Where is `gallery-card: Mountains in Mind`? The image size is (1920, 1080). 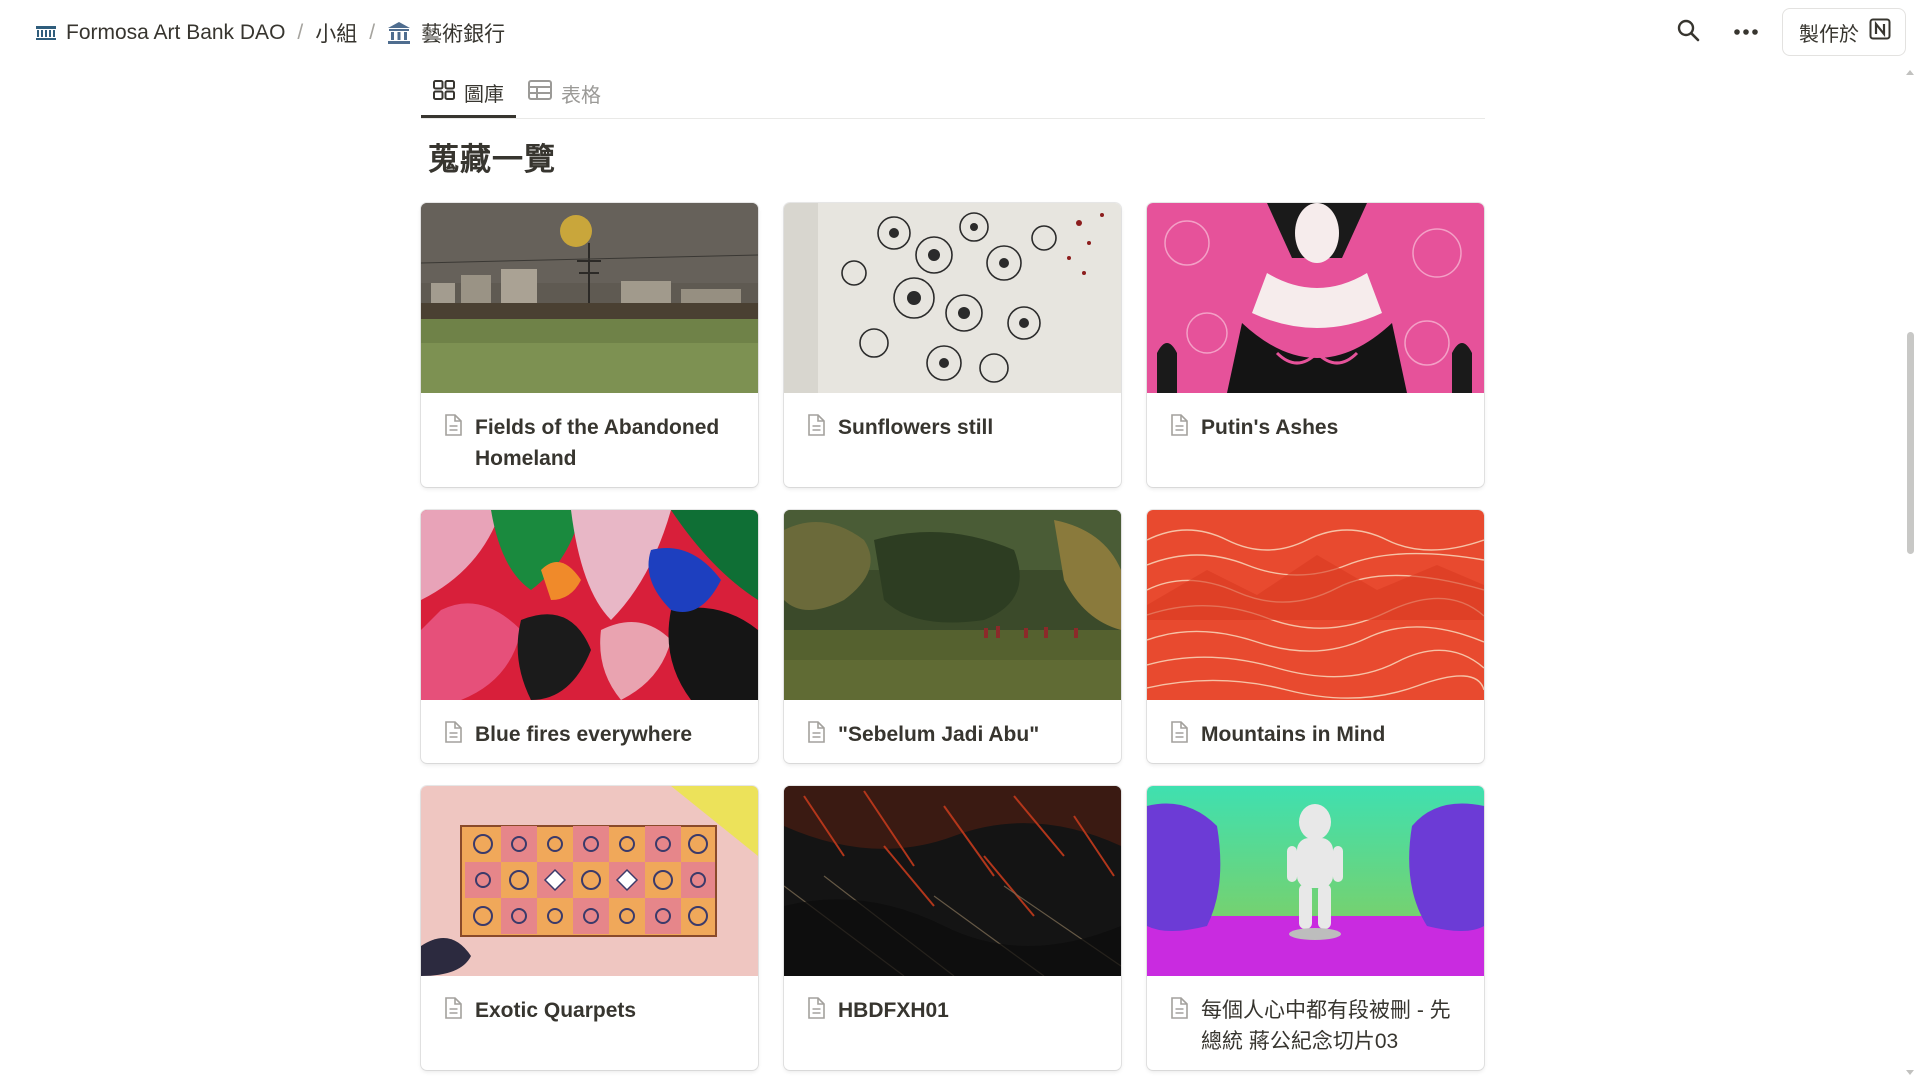 gallery-card: Mountains in Mind is located at coordinates (1315, 636).